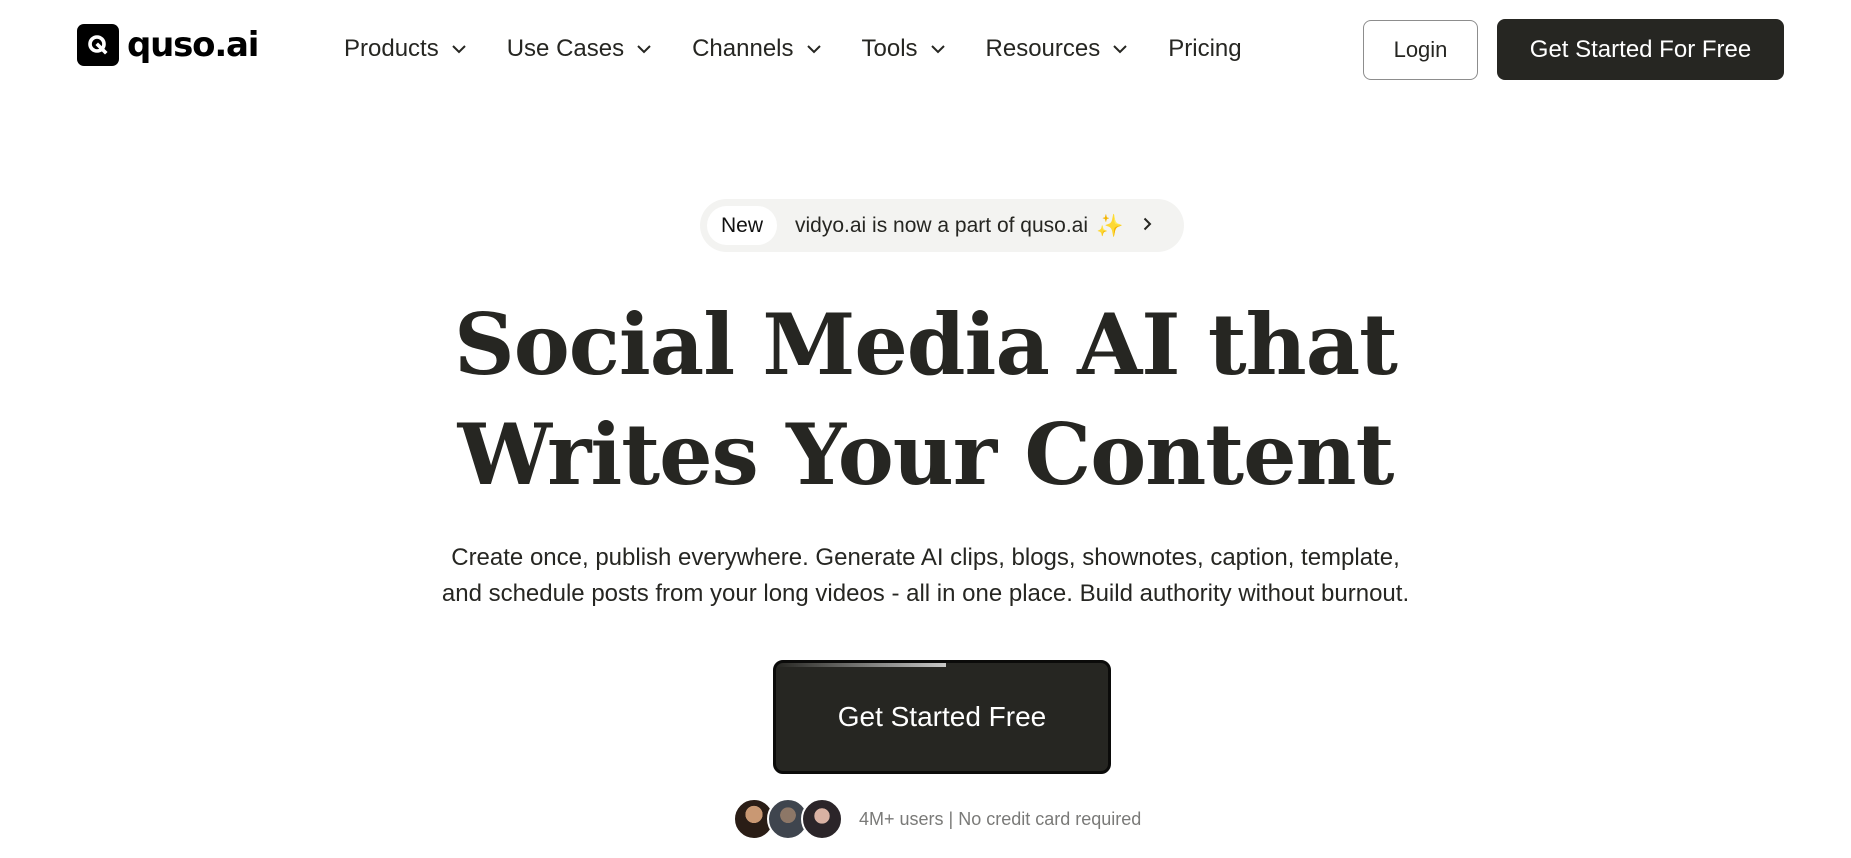  Describe the element at coordinates (1640, 49) in the screenshot. I see `get-started-for-free-button: Get Started For Free` at that location.